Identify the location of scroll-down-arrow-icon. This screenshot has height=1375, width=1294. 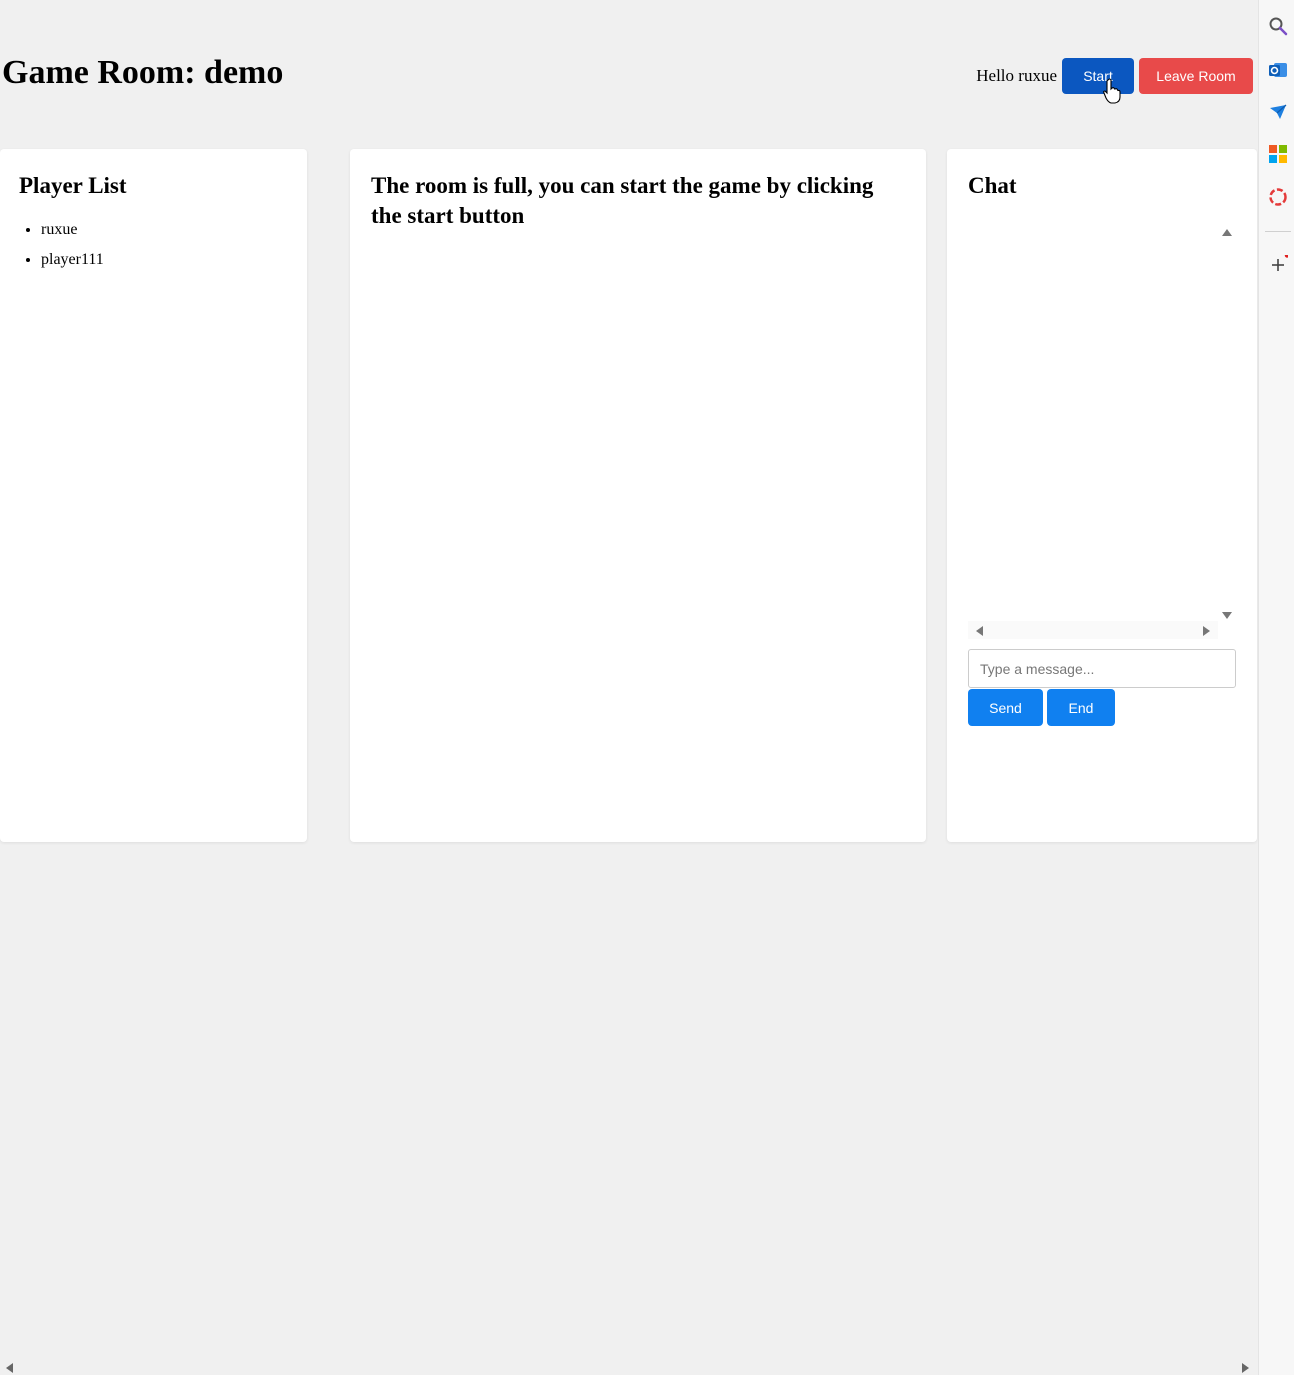
(1227, 615).